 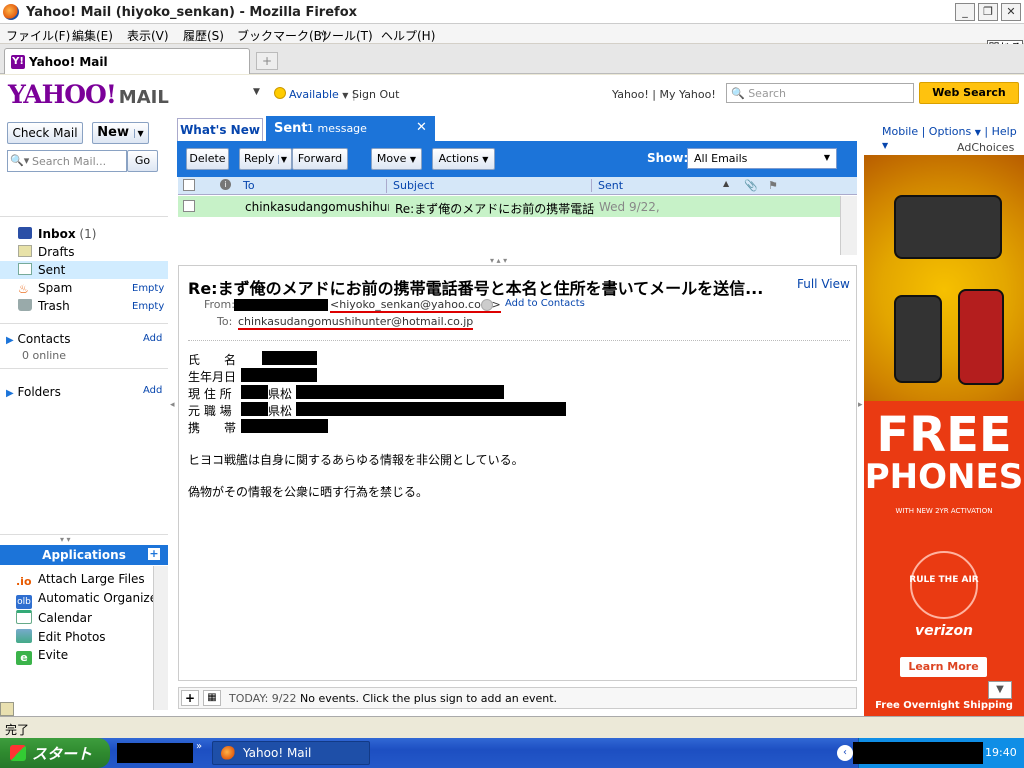 I want to click on start-button: スタート, so click(x=55, y=753).